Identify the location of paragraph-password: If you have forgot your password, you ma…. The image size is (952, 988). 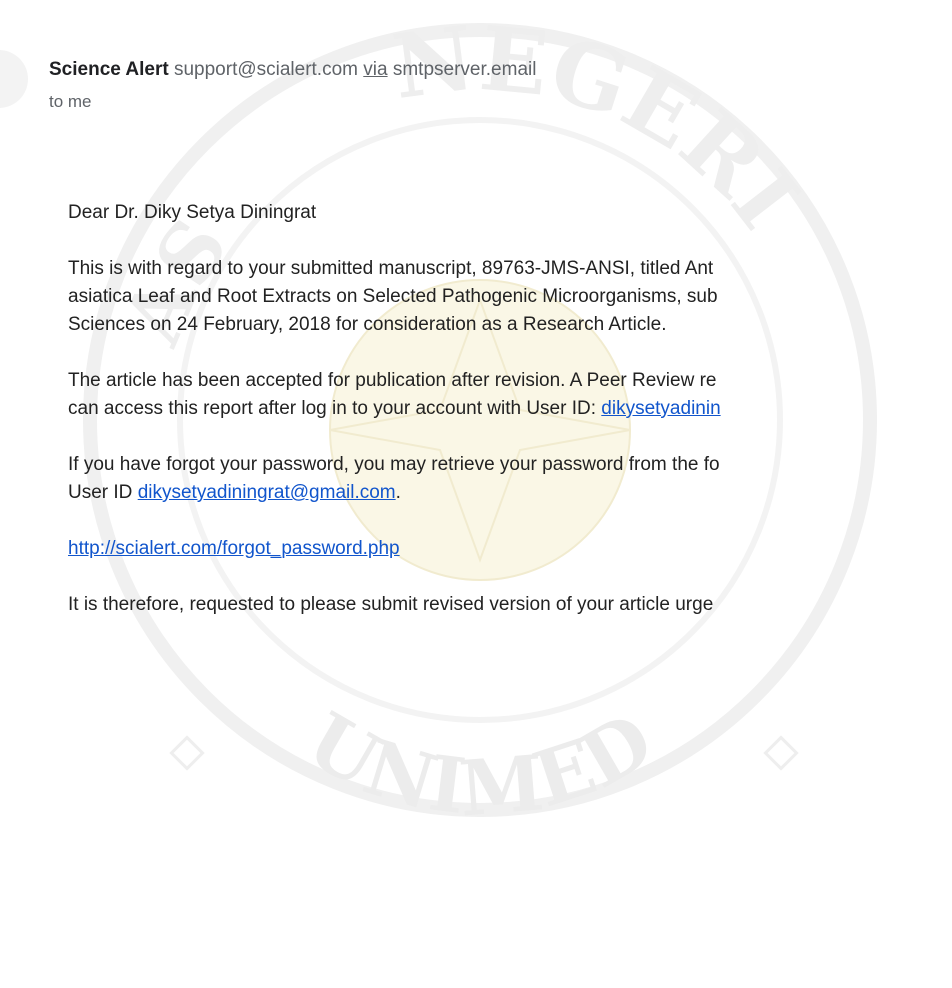
(394, 478).